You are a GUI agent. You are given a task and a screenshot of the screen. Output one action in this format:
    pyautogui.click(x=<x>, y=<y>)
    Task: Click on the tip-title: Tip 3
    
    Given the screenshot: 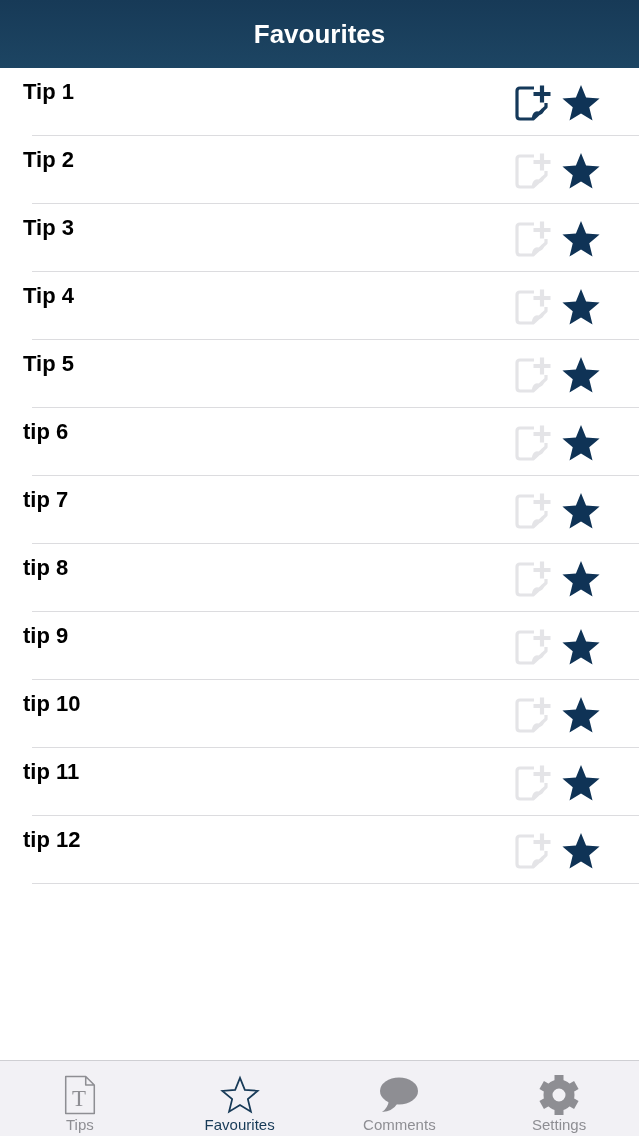 What is the action you would take?
    pyautogui.click(x=48, y=228)
    